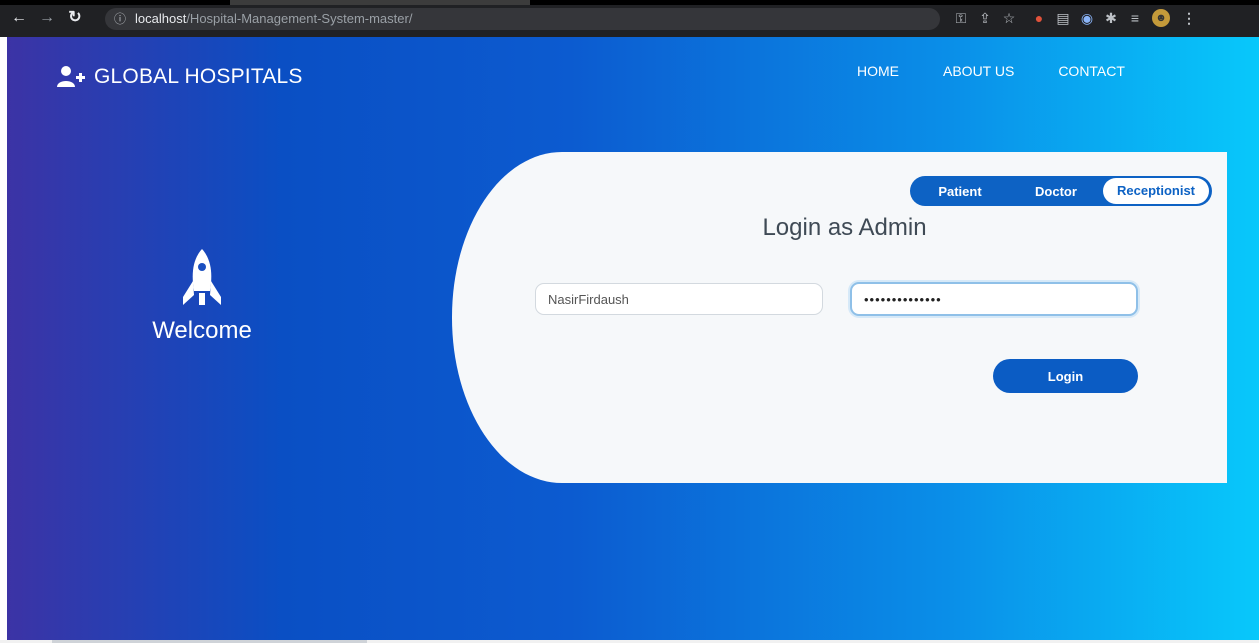 The height and width of the screenshot is (643, 1259). What do you see at coordinates (1189, 18) in the screenshot?
I see `menu-icon: ⋮` at bounding box center [1189, 18].